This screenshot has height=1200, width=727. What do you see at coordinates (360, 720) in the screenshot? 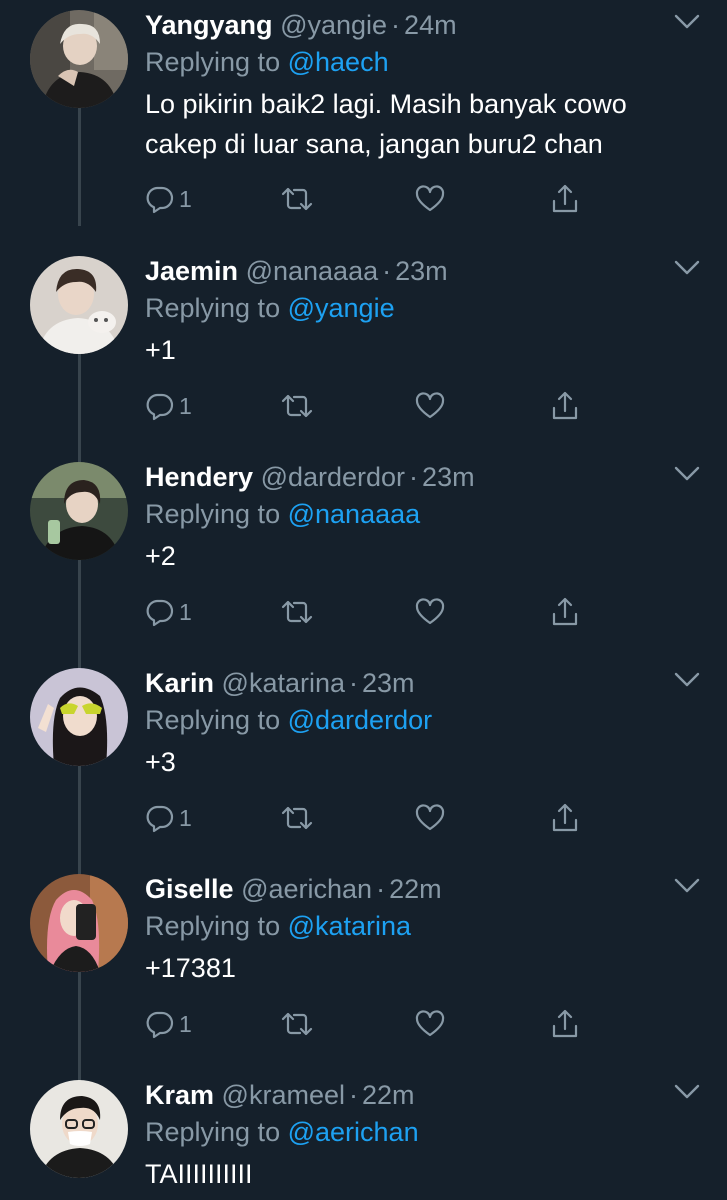
I see `reply-mention-link: @darderdor` at bounding box center [360, 720].